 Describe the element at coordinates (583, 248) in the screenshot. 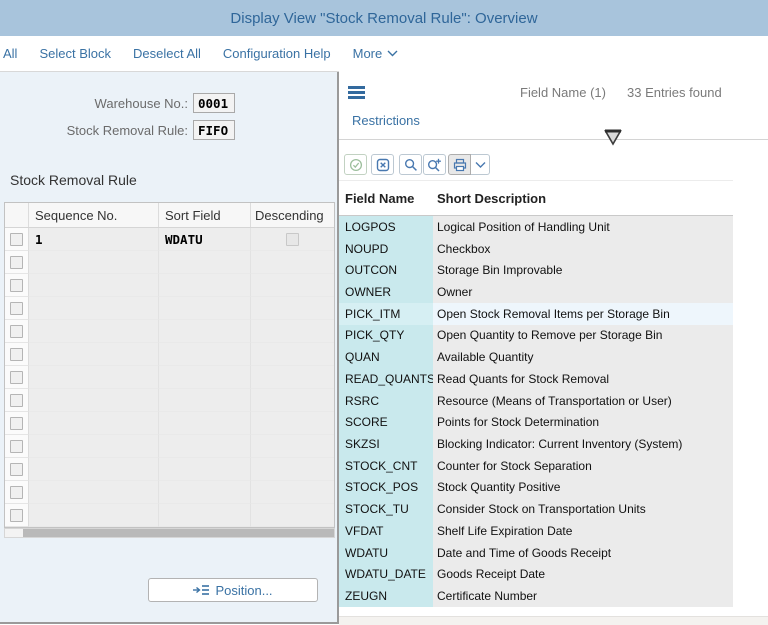

I see `field-description-cell: Checkbox` at that location.